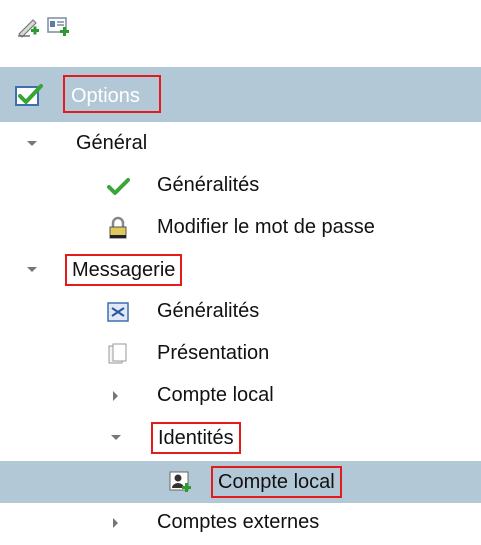 This screenshot has width=481, height=545. Describe the element at coordinates (180, 482) in the screenshot. I see `user-card-icon` at that location.